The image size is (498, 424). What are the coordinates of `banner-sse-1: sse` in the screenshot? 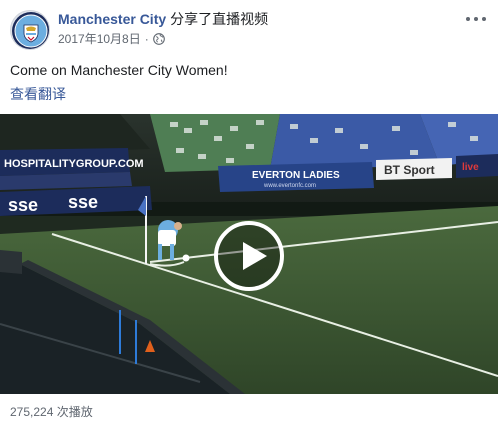 It's located at (23, 205).